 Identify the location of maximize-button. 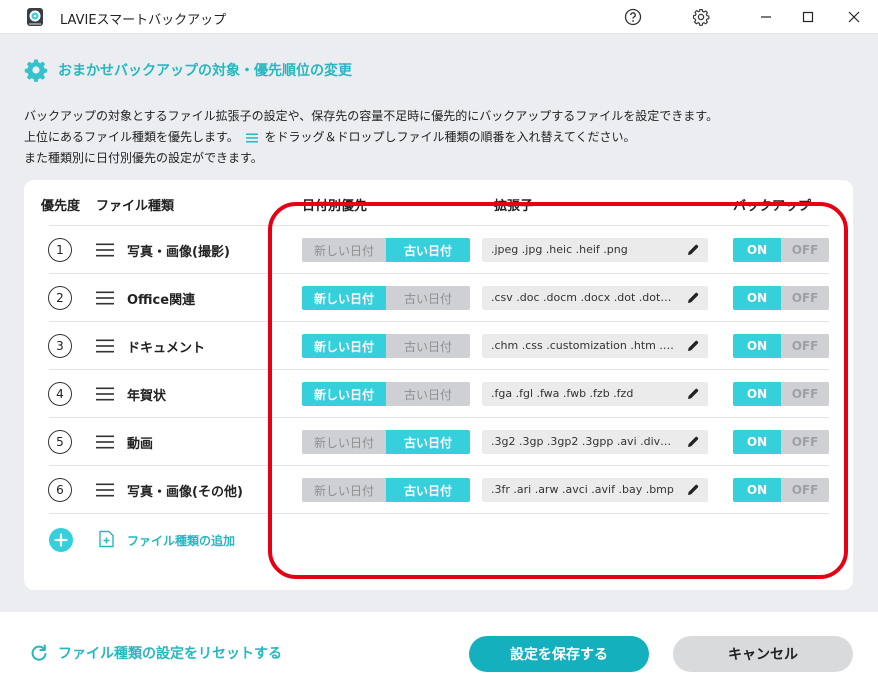
(808, 17).